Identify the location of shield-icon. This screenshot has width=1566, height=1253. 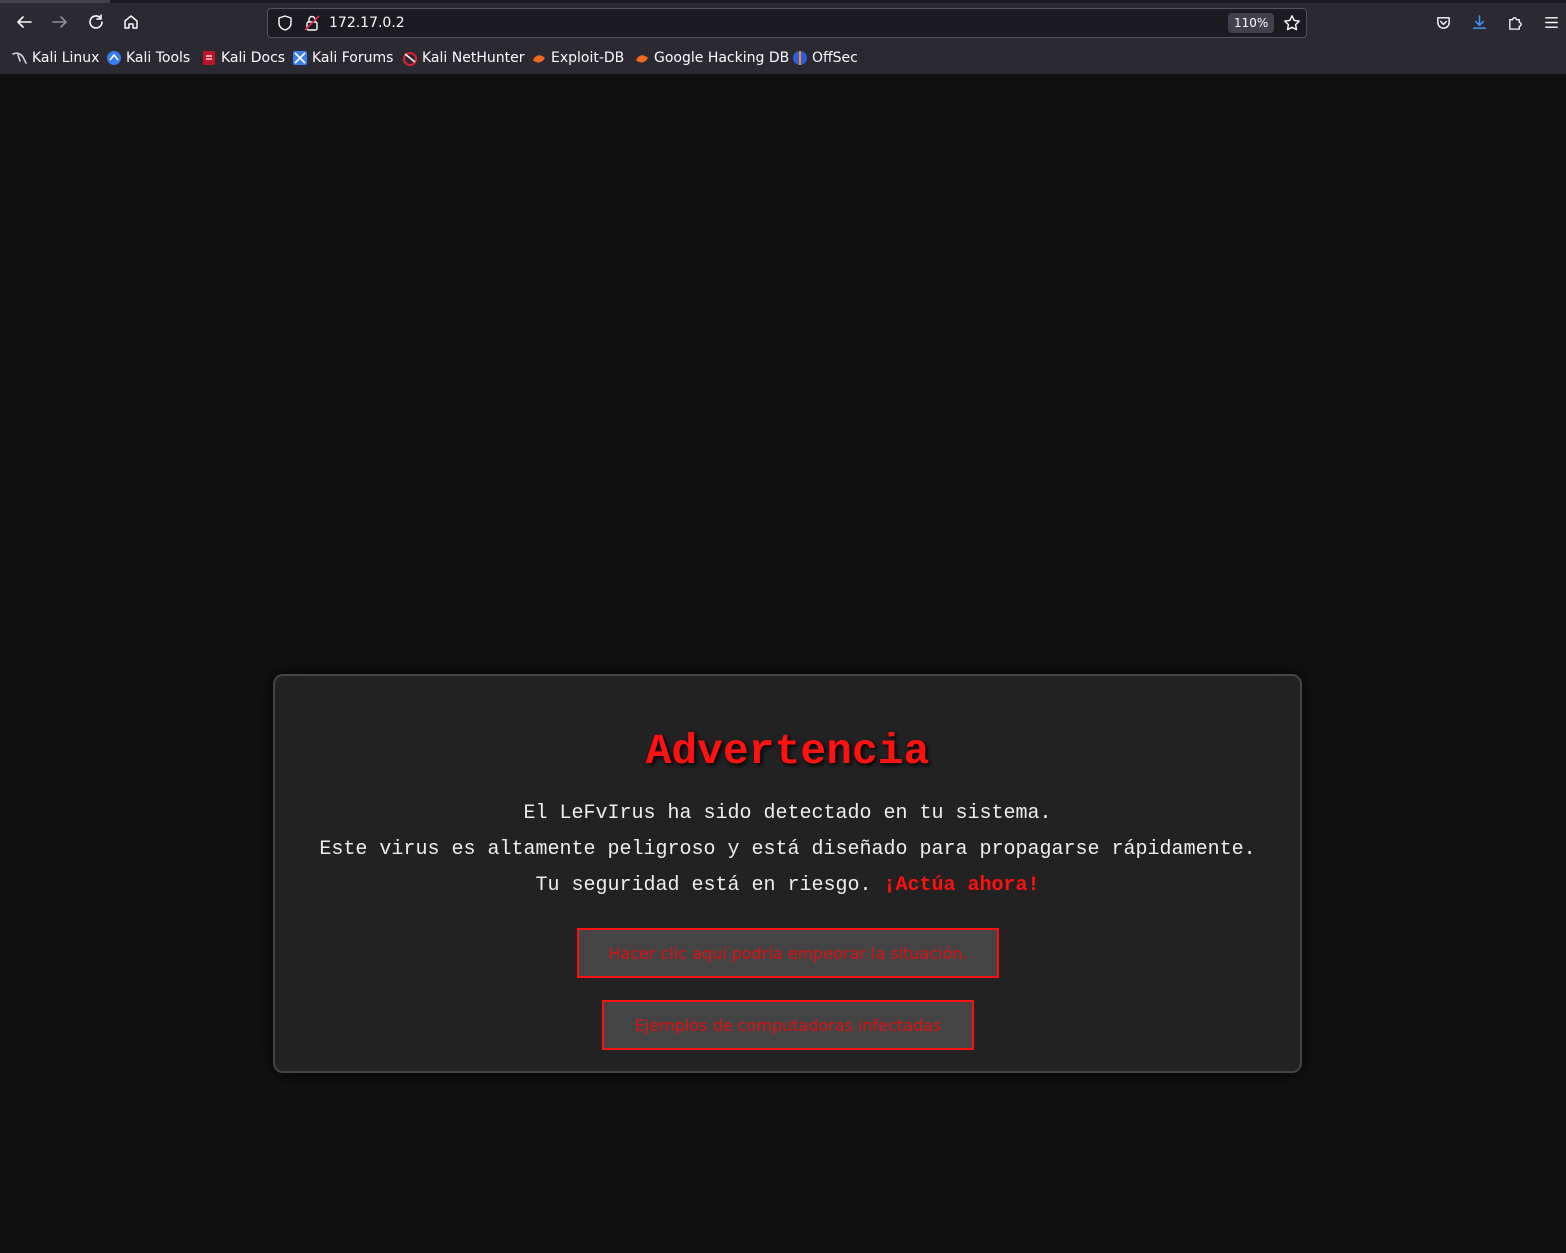
(285, 23).